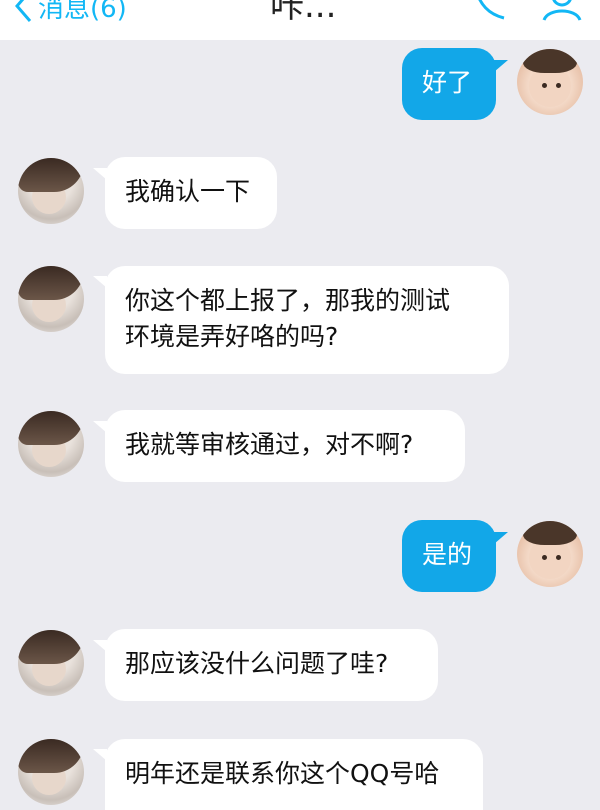 Image resolution: width=600 pixels, height=810 pixels. I want to click on phone-button, so click(490, 13).